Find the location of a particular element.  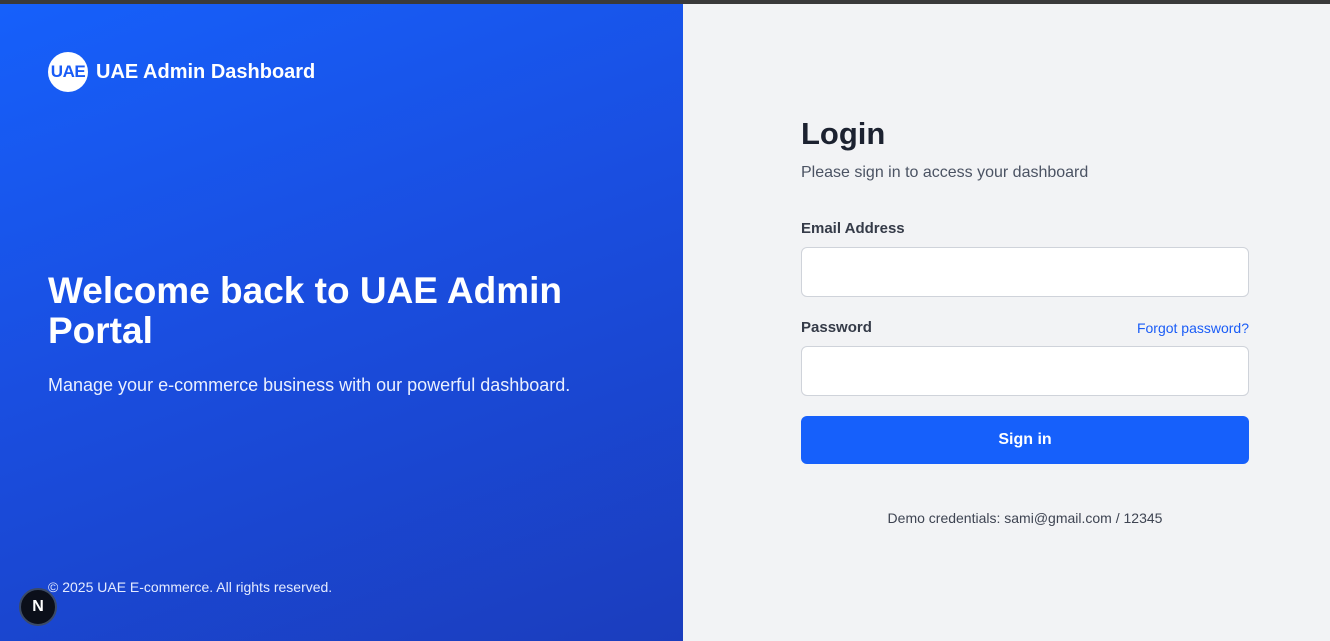

brand: UAE UAE Admin Dashboard is located at coordinates (181, 72).